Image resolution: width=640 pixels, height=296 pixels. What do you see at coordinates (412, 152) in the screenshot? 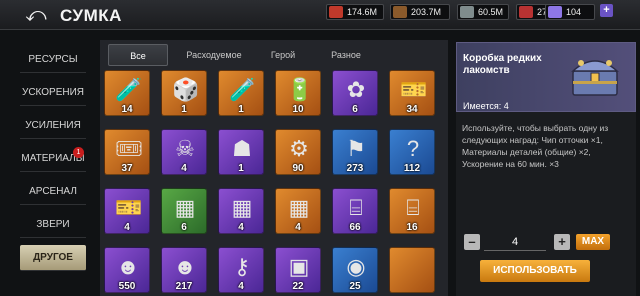
I see `inventory-item-slot: ? 112` at bounding box center [412, 152].